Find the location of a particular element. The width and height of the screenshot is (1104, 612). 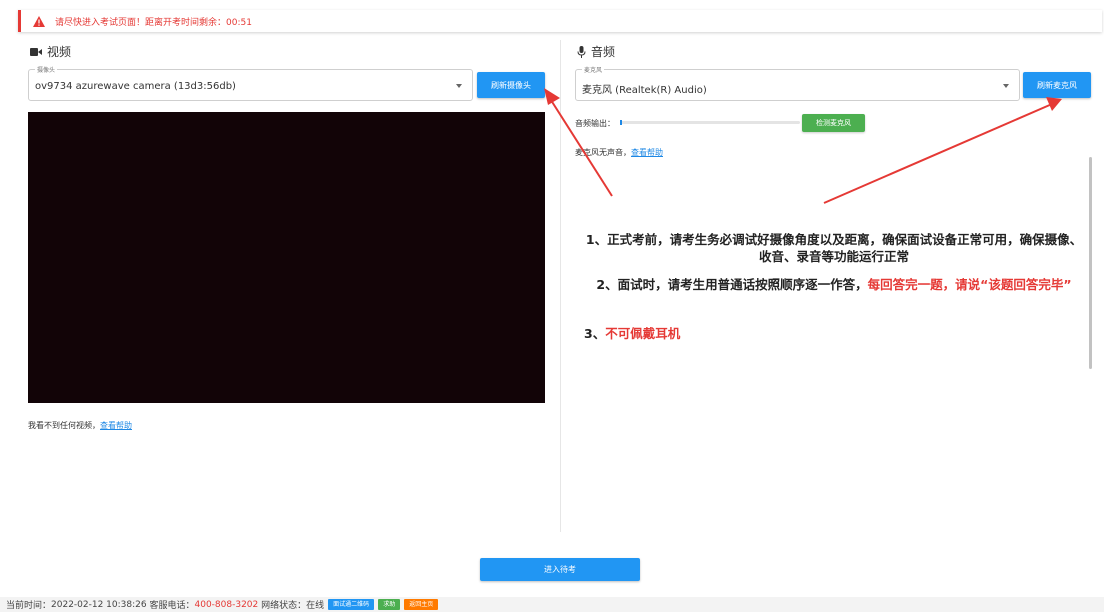

qr-code-button: 面试通二维码 is located at coordinates (351, 604).